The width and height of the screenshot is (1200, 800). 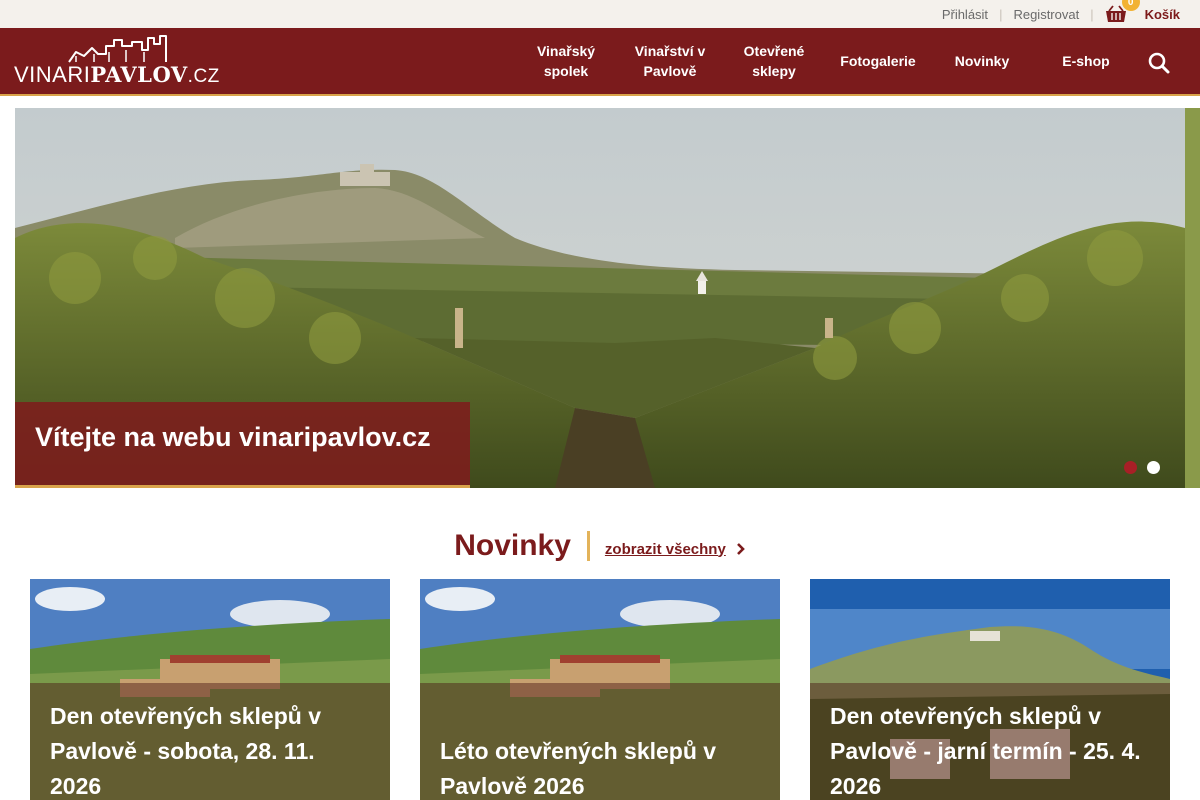 What do you see at coordinates (600, 689) in the screenshot?
I see `news-card: Léto otevřených sklepů v Pavlově 2026` at bounding box center [600, 689].